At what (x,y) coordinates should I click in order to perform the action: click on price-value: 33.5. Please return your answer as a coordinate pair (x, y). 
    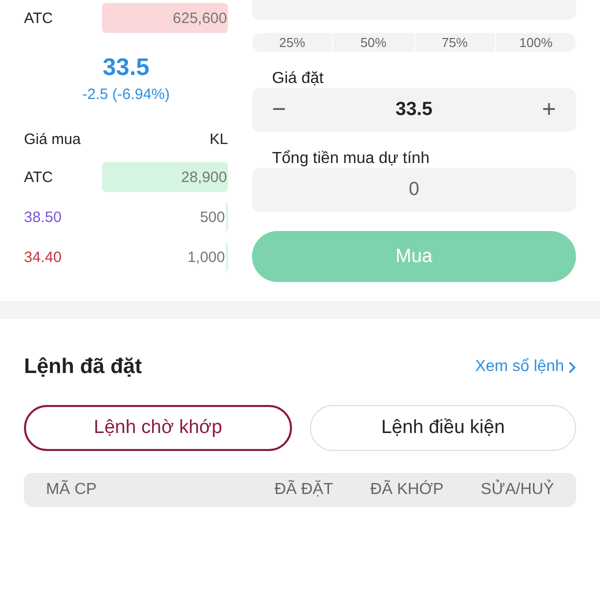
    Looking at the image, I should click on (414, 110).